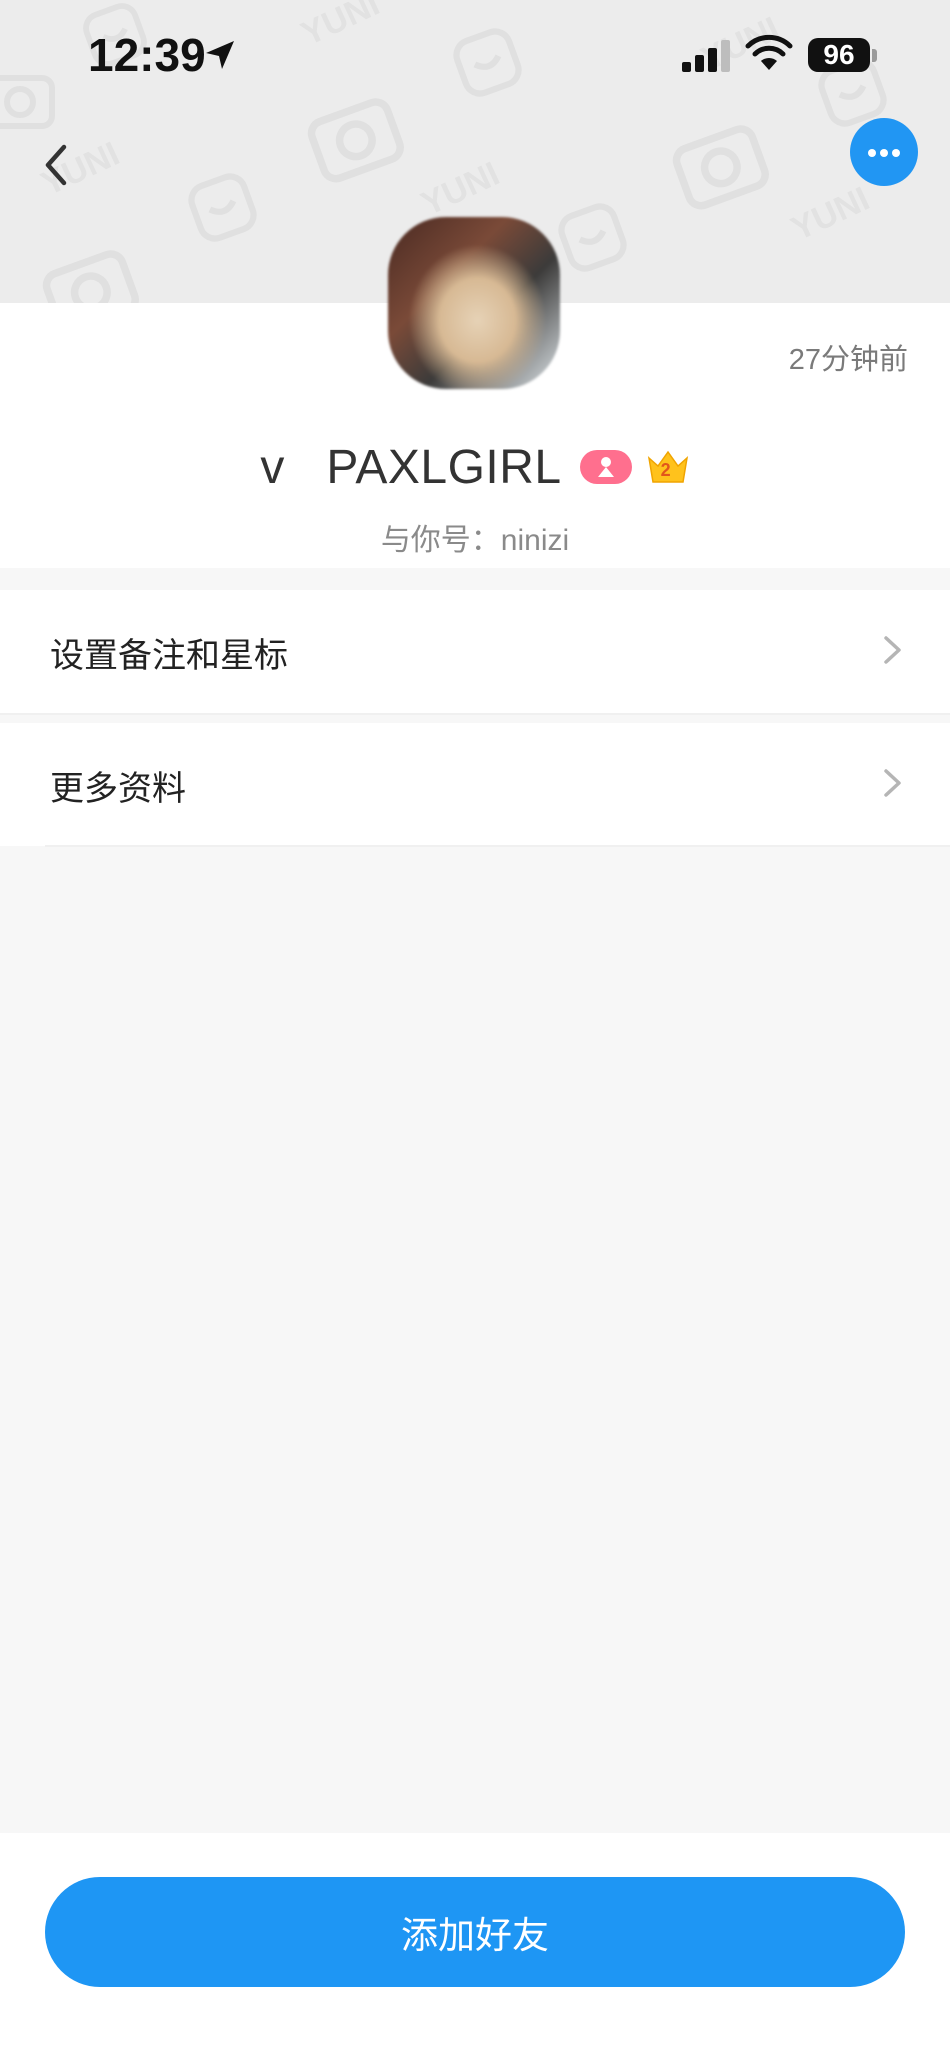  I want to click on crown-level-icon: 2, so click(668, 467).